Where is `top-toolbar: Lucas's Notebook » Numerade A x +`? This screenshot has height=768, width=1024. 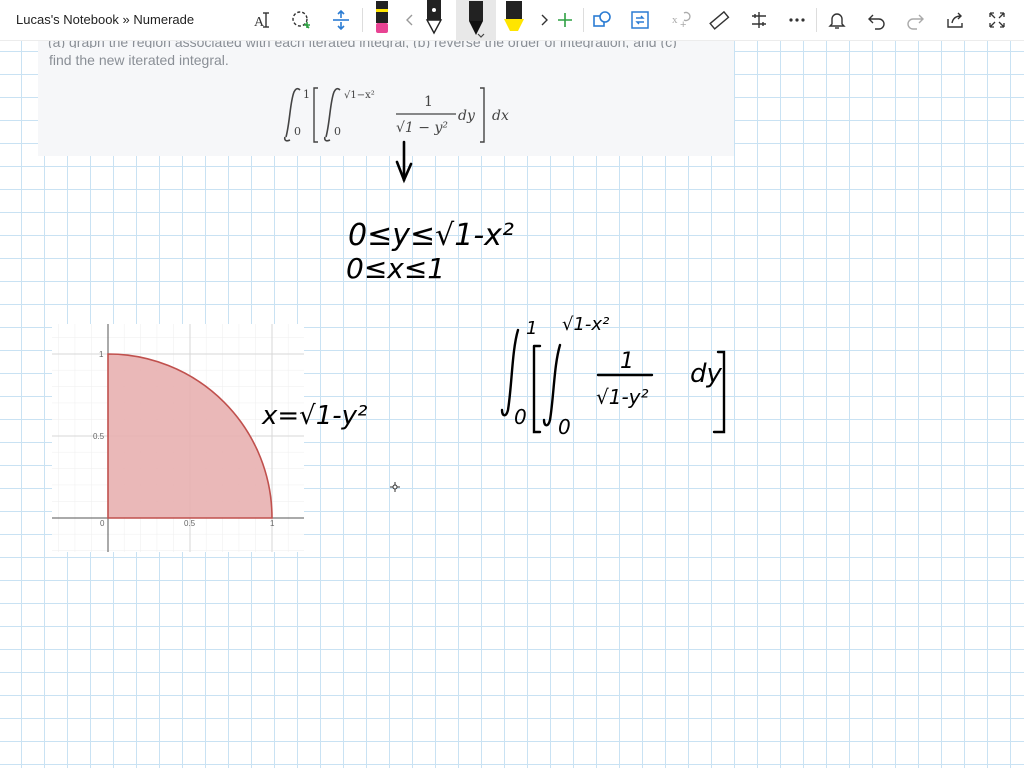
top-toolbar: Lucas's Notebook » Numerade A x + is located at coordinates (512, 20).